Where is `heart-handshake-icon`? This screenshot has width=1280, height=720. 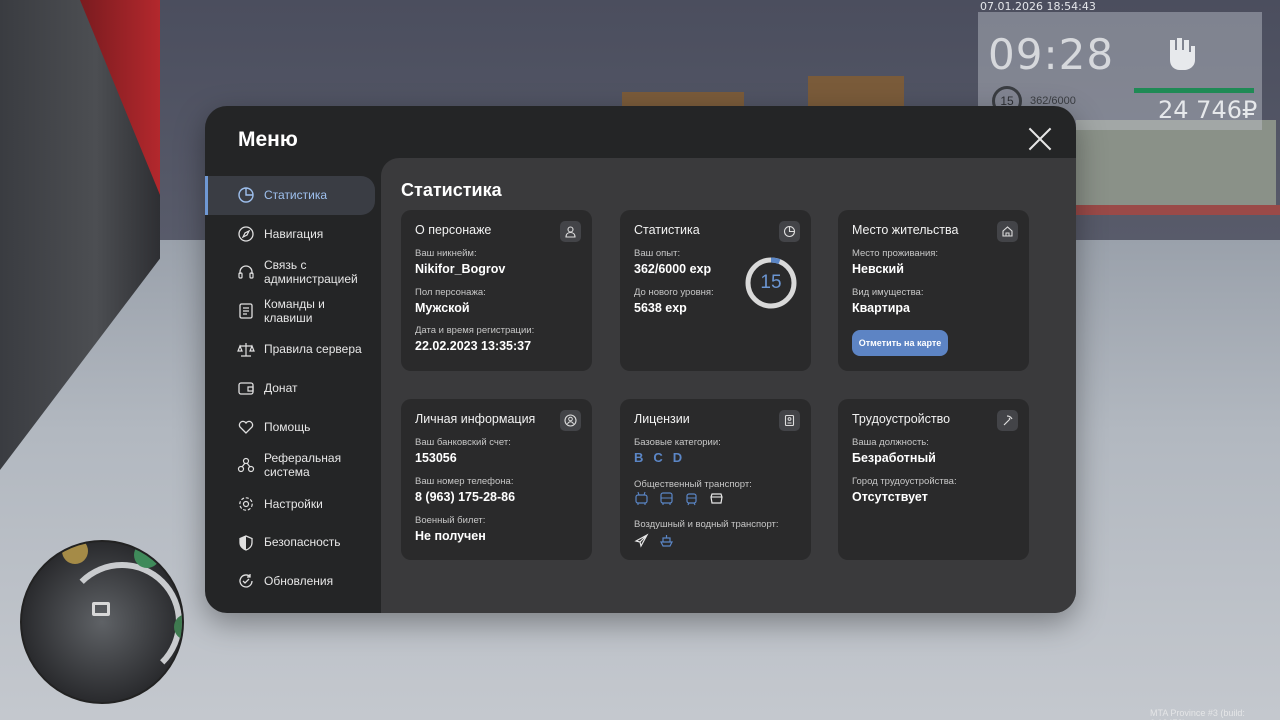
heart-handshake-icon is located at coordinates (246, 427).